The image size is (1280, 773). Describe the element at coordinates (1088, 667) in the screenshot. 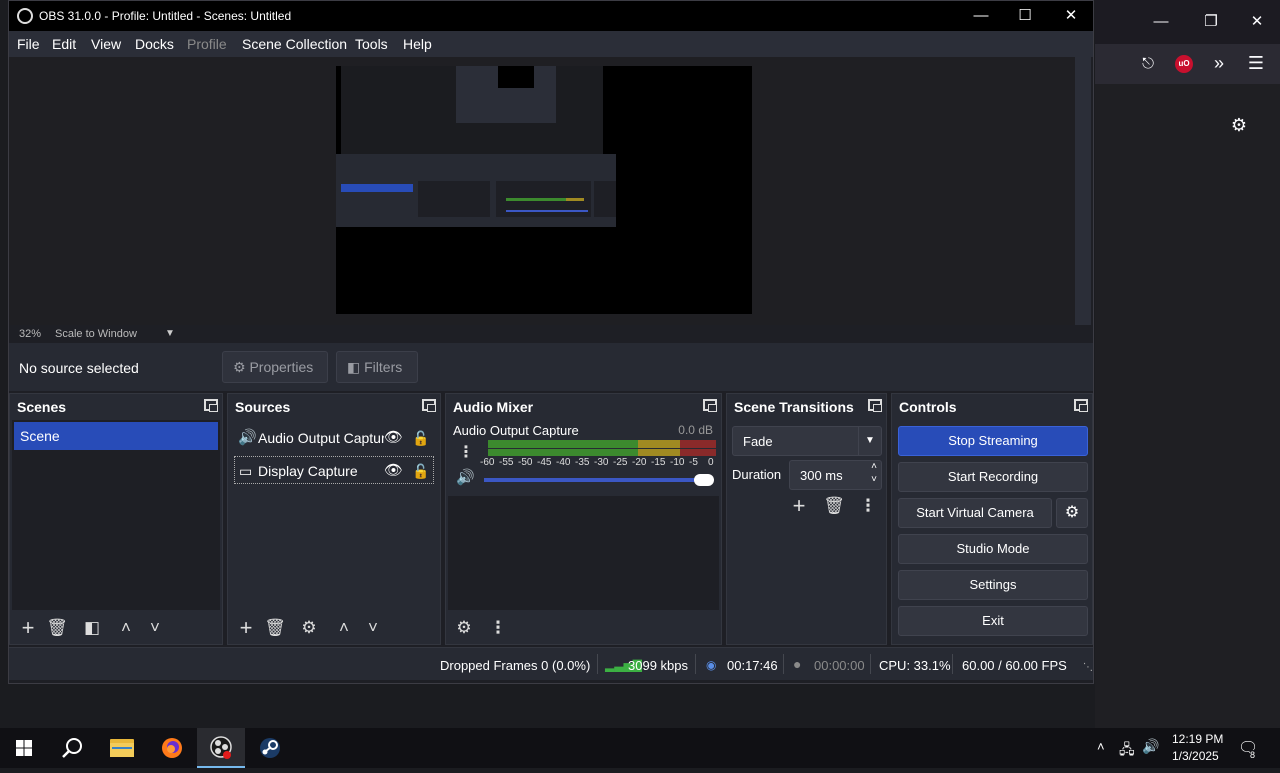

I see `resize-grip-icon: ⋱` at that location.